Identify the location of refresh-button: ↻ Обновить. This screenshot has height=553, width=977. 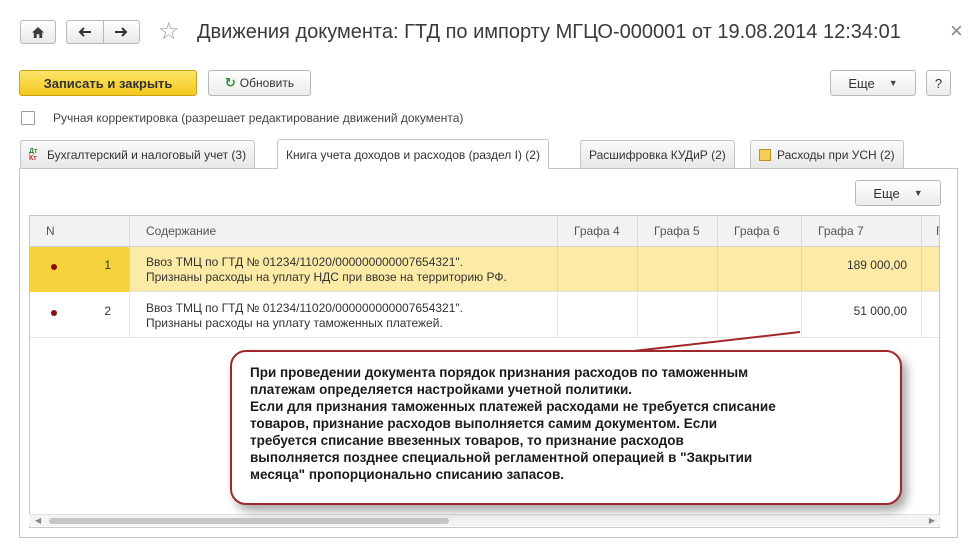
(259, 83).